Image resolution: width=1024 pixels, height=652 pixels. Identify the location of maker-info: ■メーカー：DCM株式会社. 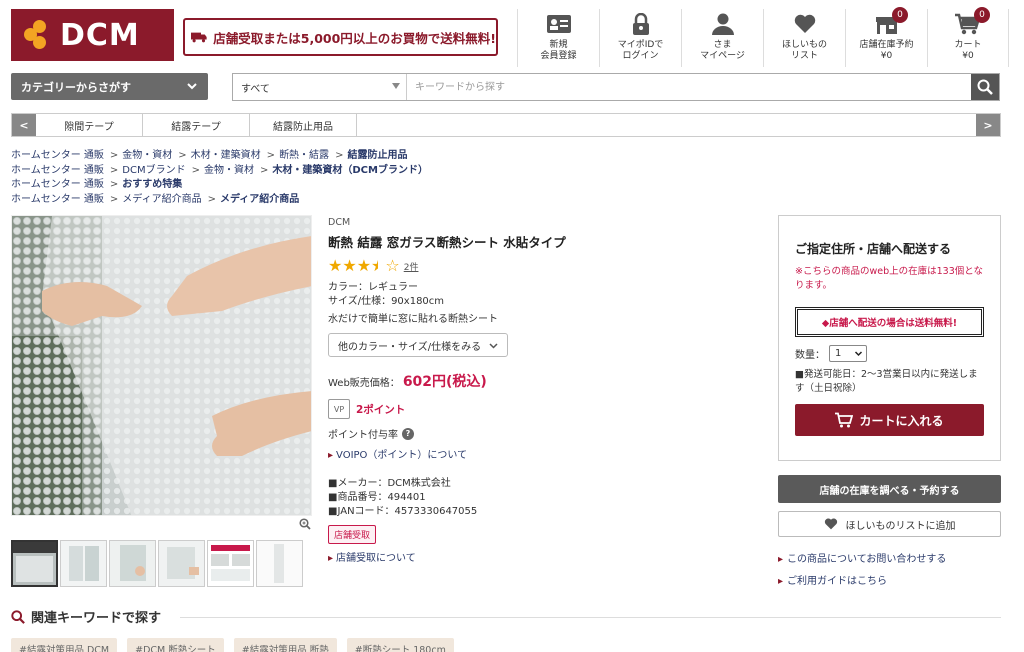
(389, 483).